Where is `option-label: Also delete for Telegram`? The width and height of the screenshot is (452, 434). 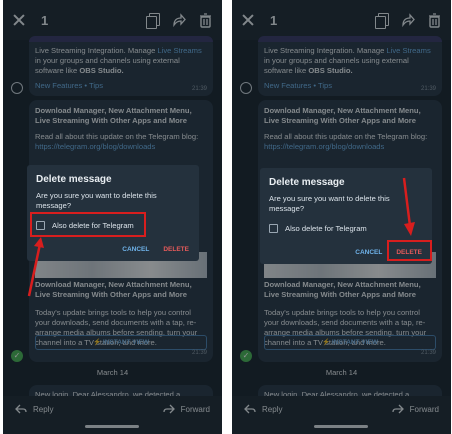 option-label: Also delete for Telegram is located at coordinates (326, 228).